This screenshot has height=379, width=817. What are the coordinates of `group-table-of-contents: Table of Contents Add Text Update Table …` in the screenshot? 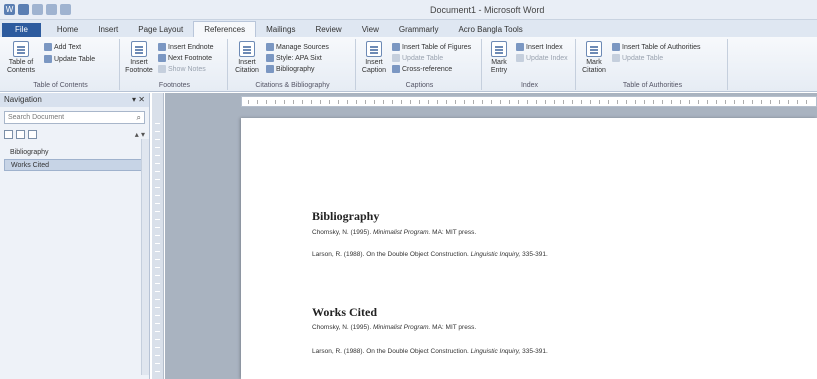 It's located at (61, 64).